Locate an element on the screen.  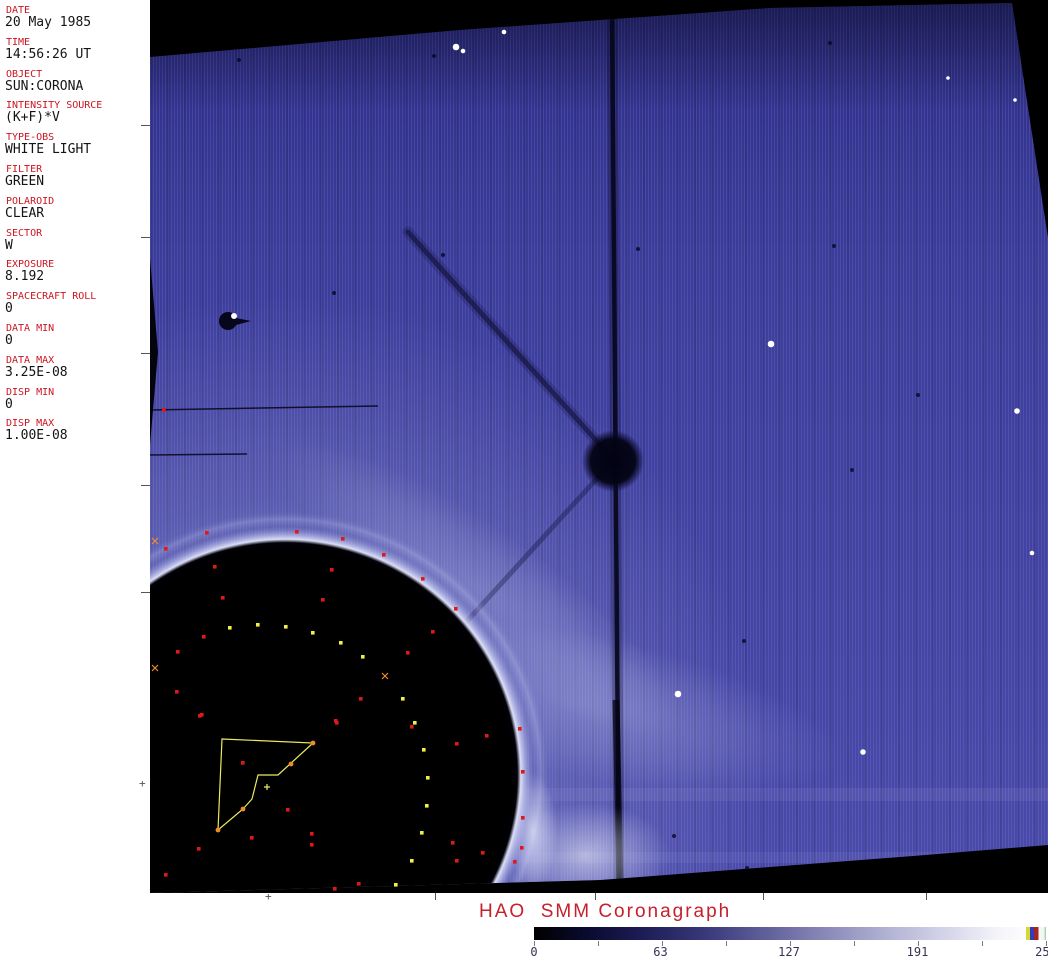
metadata-value: 20 May 1985 is located at coordinates (48, 22).